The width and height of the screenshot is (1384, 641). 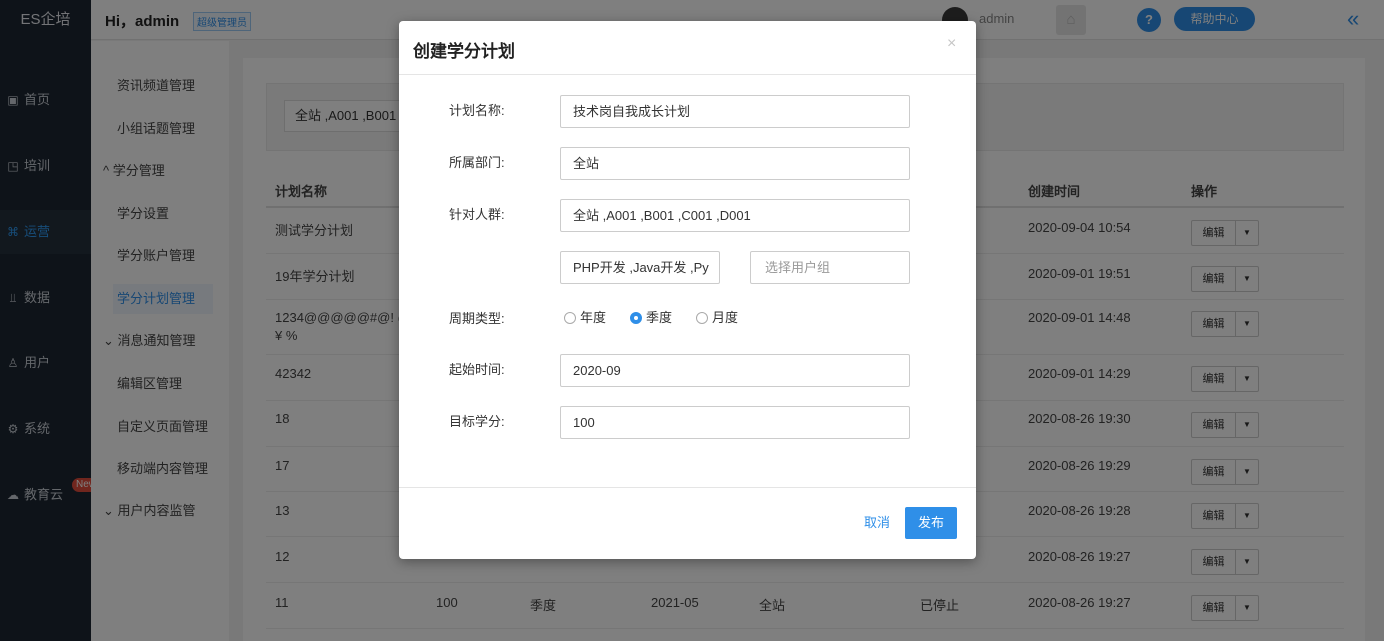 I want to click on cancel-button: 取消, so click(x=877, y=523).